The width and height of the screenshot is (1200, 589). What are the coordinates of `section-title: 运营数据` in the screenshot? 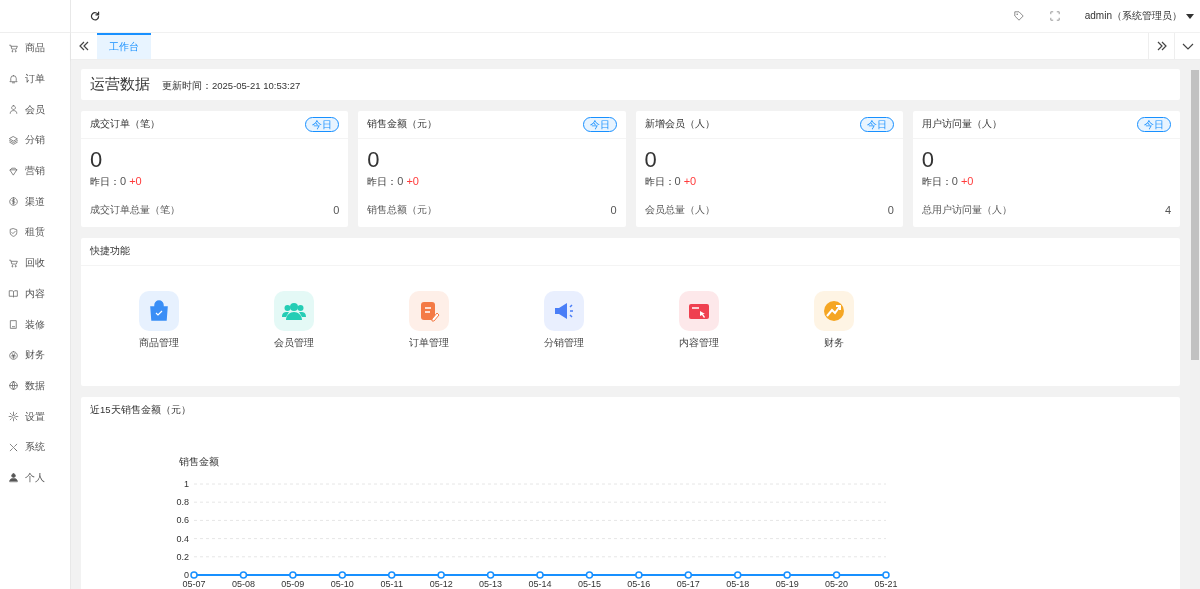 It's located at (120, 84).